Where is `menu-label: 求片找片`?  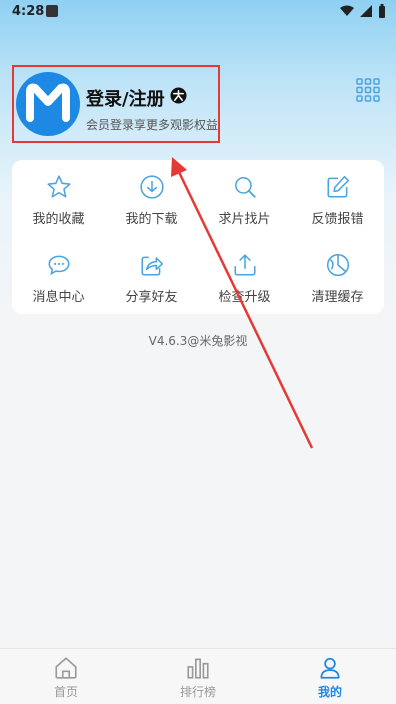
menu-label: 求片找片 is located at coordinates (244, 219).